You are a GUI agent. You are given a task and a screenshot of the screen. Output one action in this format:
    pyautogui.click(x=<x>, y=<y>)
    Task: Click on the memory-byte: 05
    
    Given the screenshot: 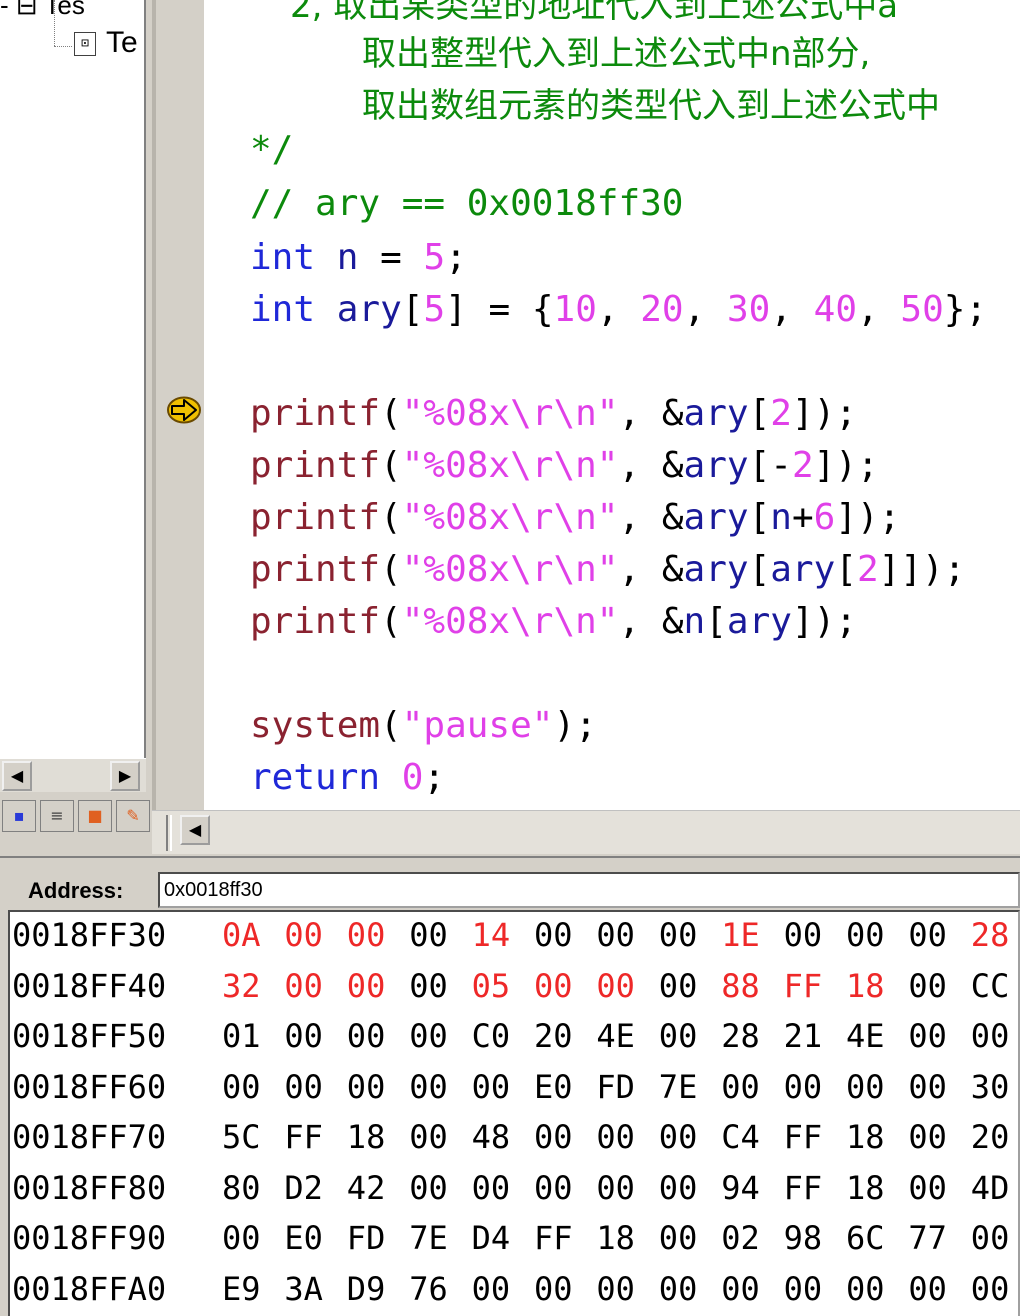 What is the action you would take?
    pyautogui.click(x=491, y=986)
    